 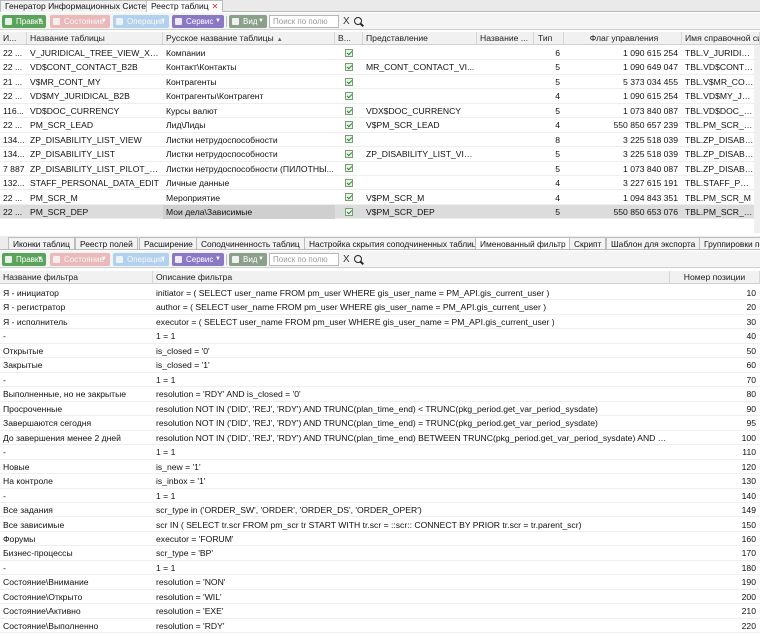 I want to click on filter-row: - 1 = 1 180, so click(x=380, y=568).